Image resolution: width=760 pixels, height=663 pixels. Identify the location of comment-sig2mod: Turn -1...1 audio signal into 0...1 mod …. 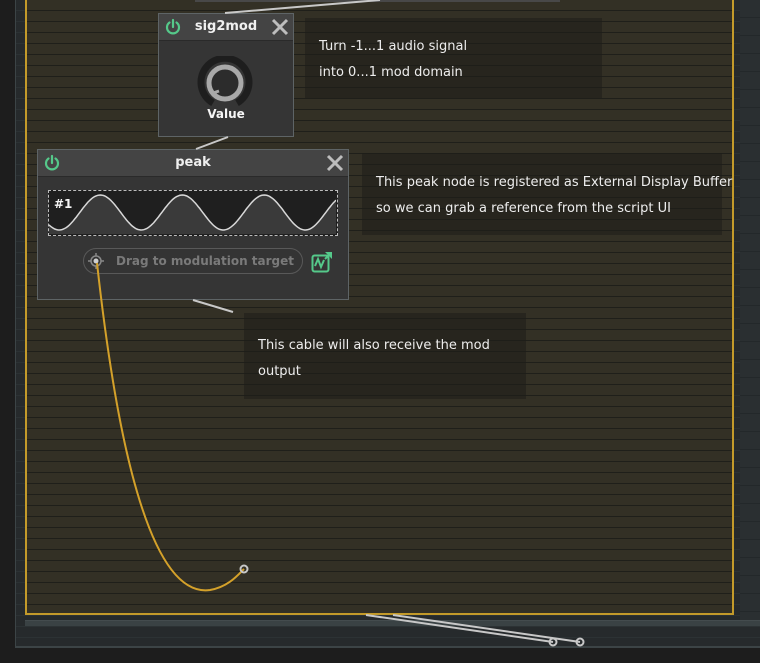
(453, 58).